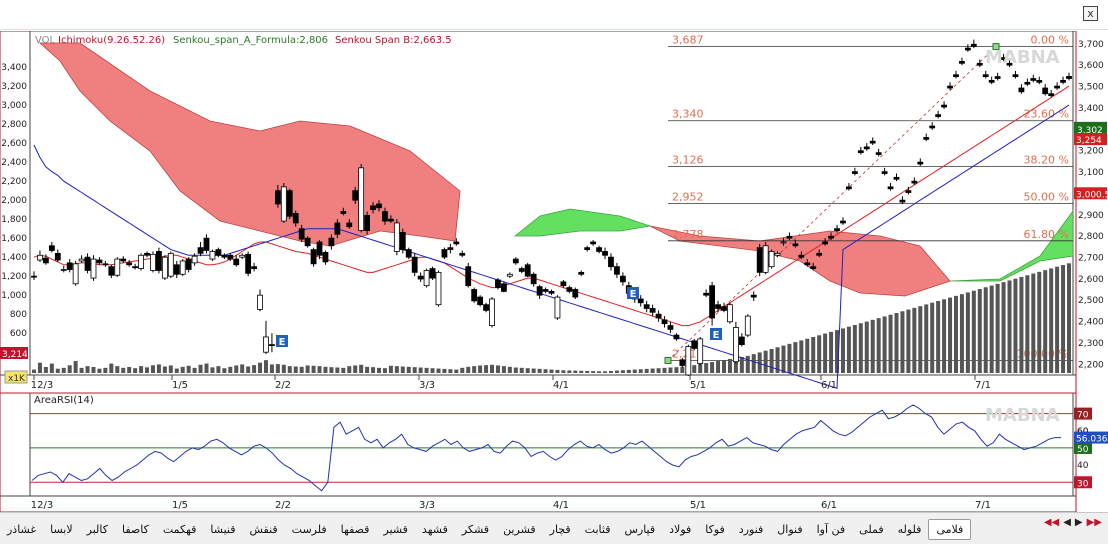  Describe the element at coordinates (831, 529) in the screenshot. I see `symbol-tab: فن آوا` at that location.